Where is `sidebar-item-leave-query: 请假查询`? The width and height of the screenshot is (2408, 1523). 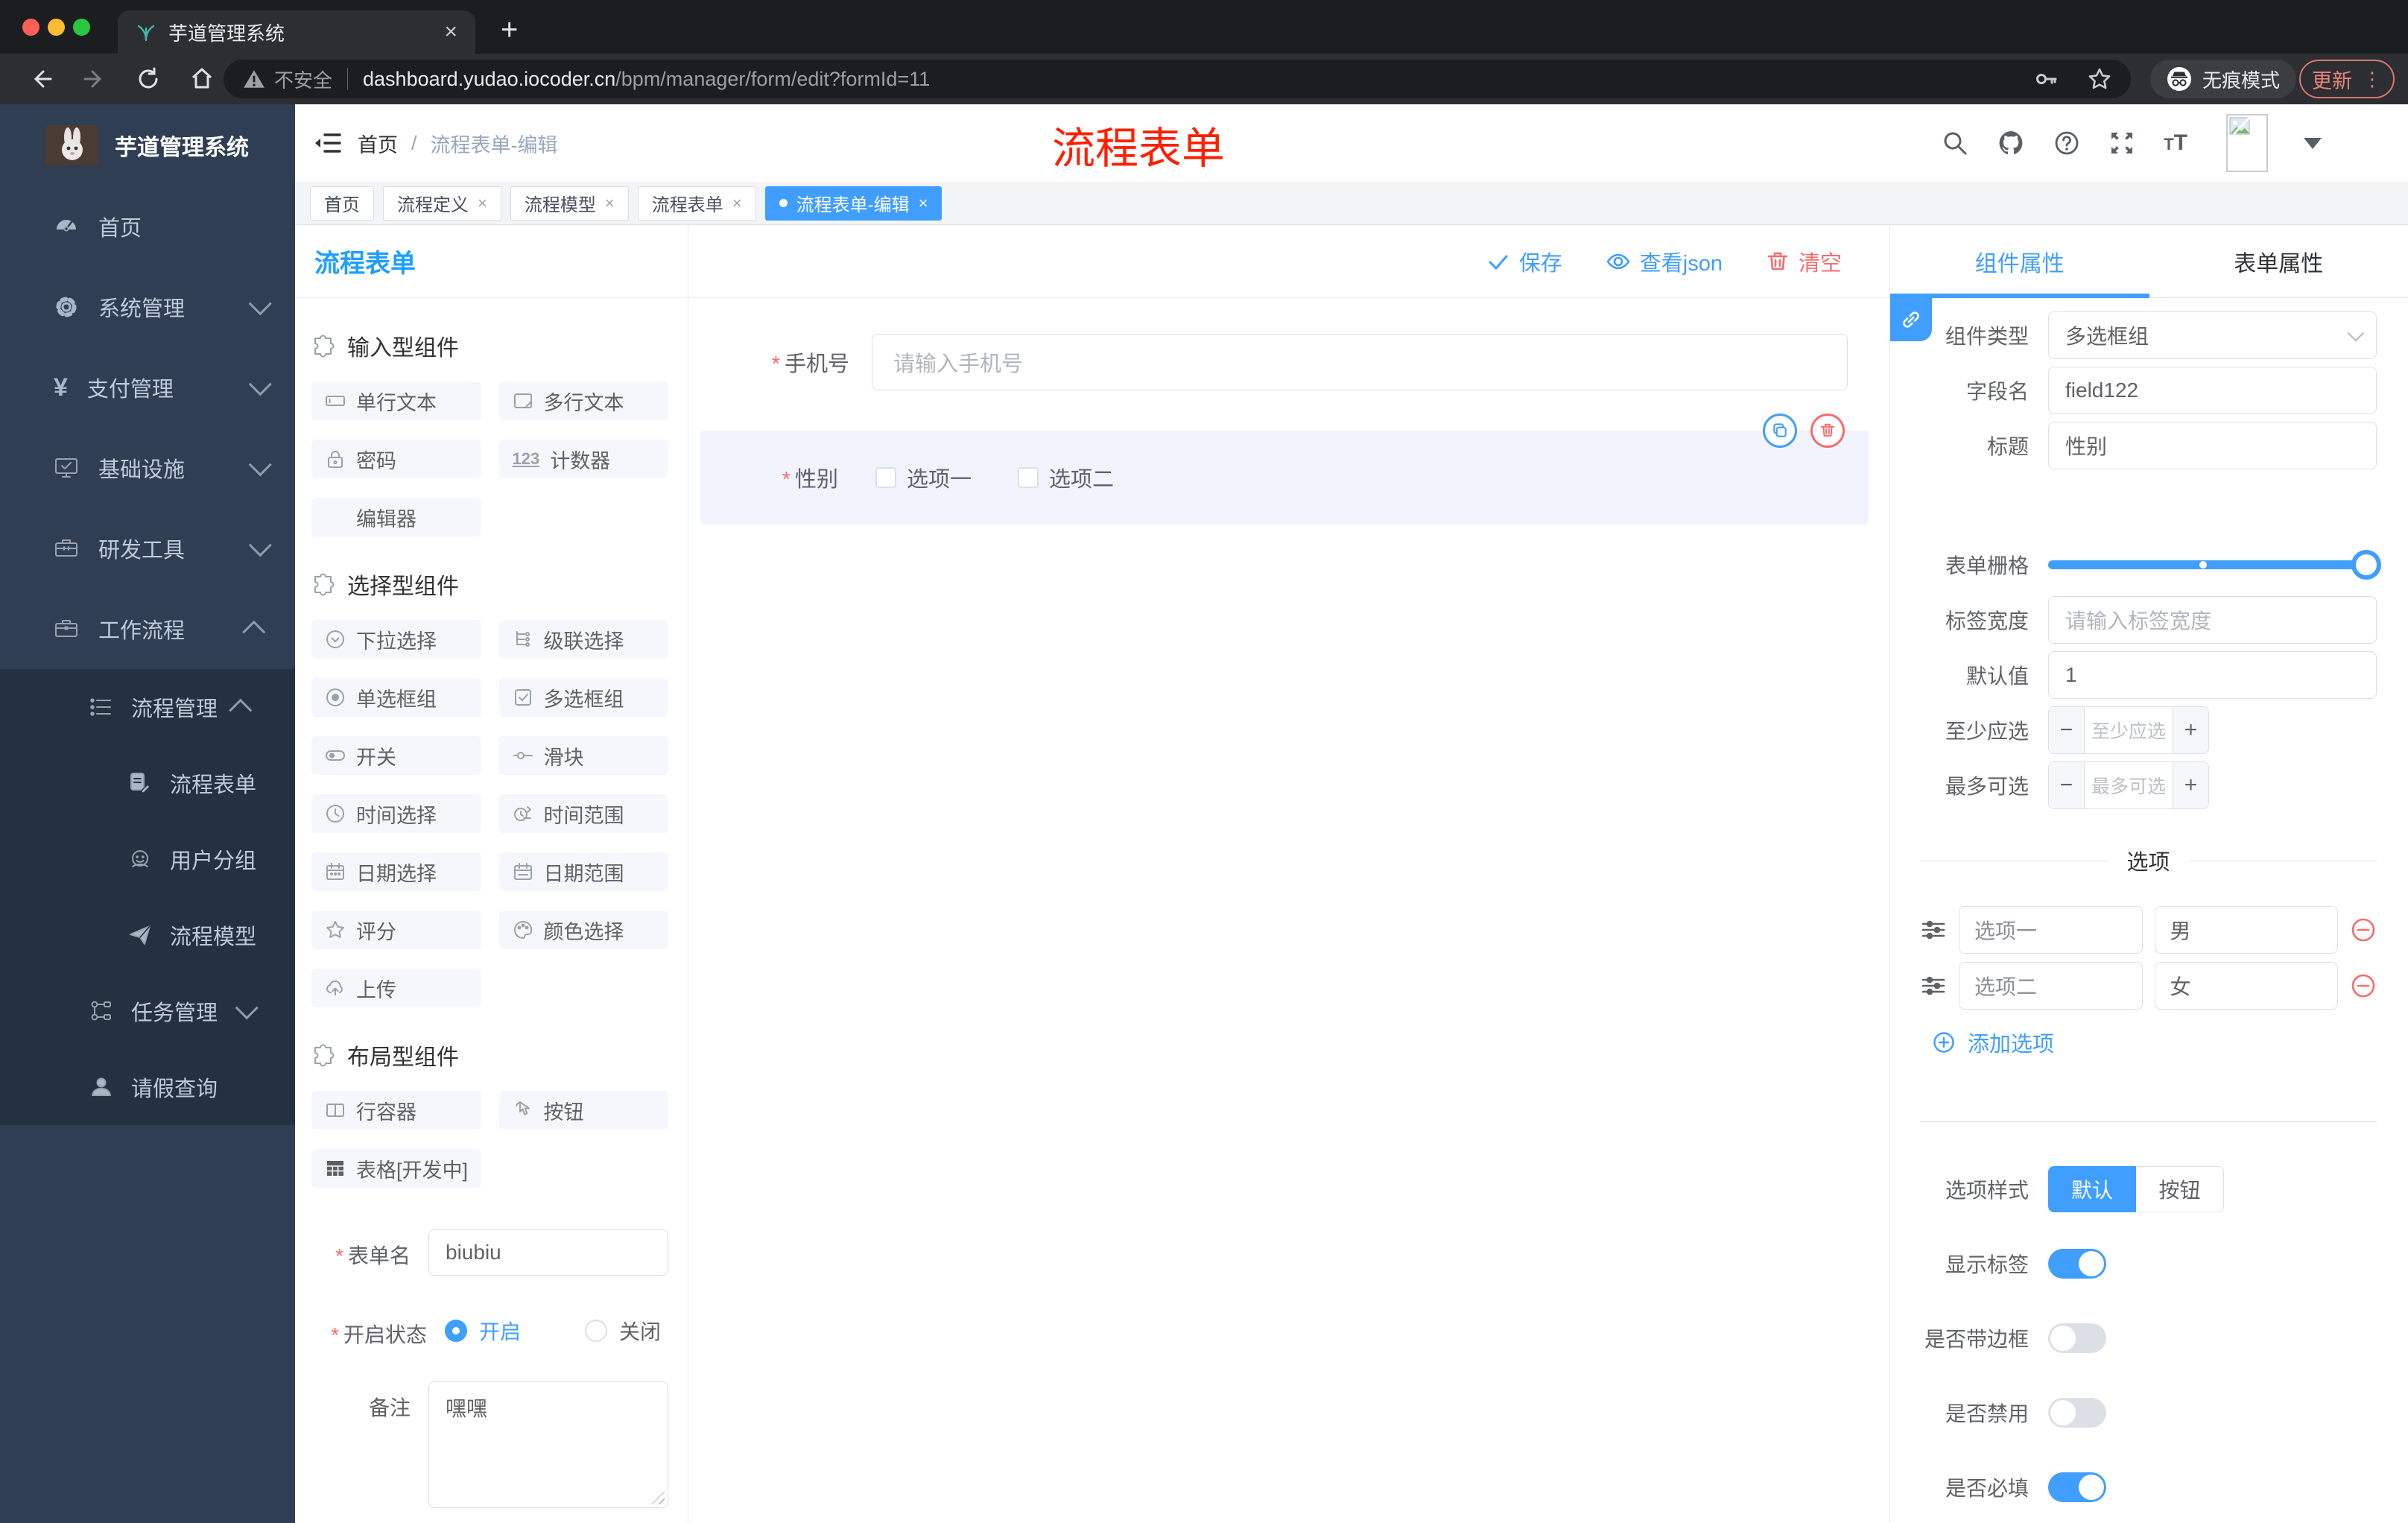
sidebar-item-leave-query: 请假查询 is located at coordinates (147, 1087).